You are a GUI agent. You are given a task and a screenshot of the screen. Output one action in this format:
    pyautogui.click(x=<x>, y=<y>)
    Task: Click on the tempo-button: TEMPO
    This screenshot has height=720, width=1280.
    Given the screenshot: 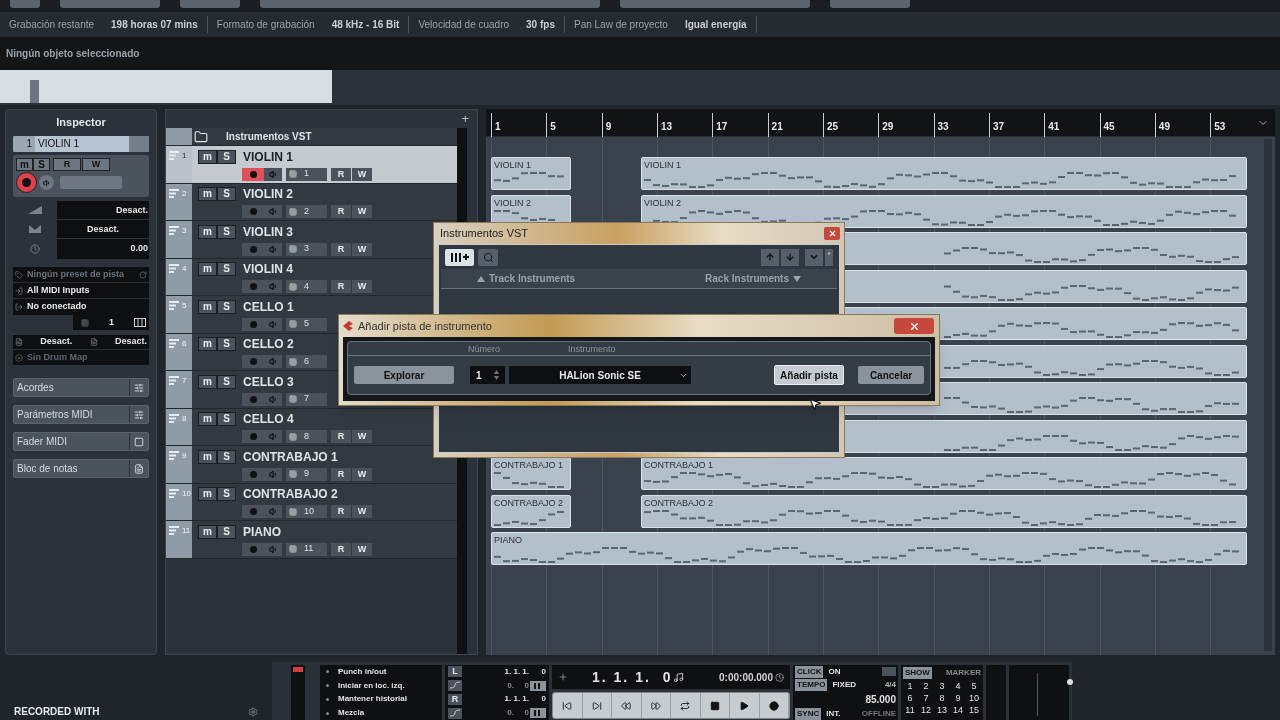 What is the action you would take?
    pyautogui.click(x=811, y=684)
    